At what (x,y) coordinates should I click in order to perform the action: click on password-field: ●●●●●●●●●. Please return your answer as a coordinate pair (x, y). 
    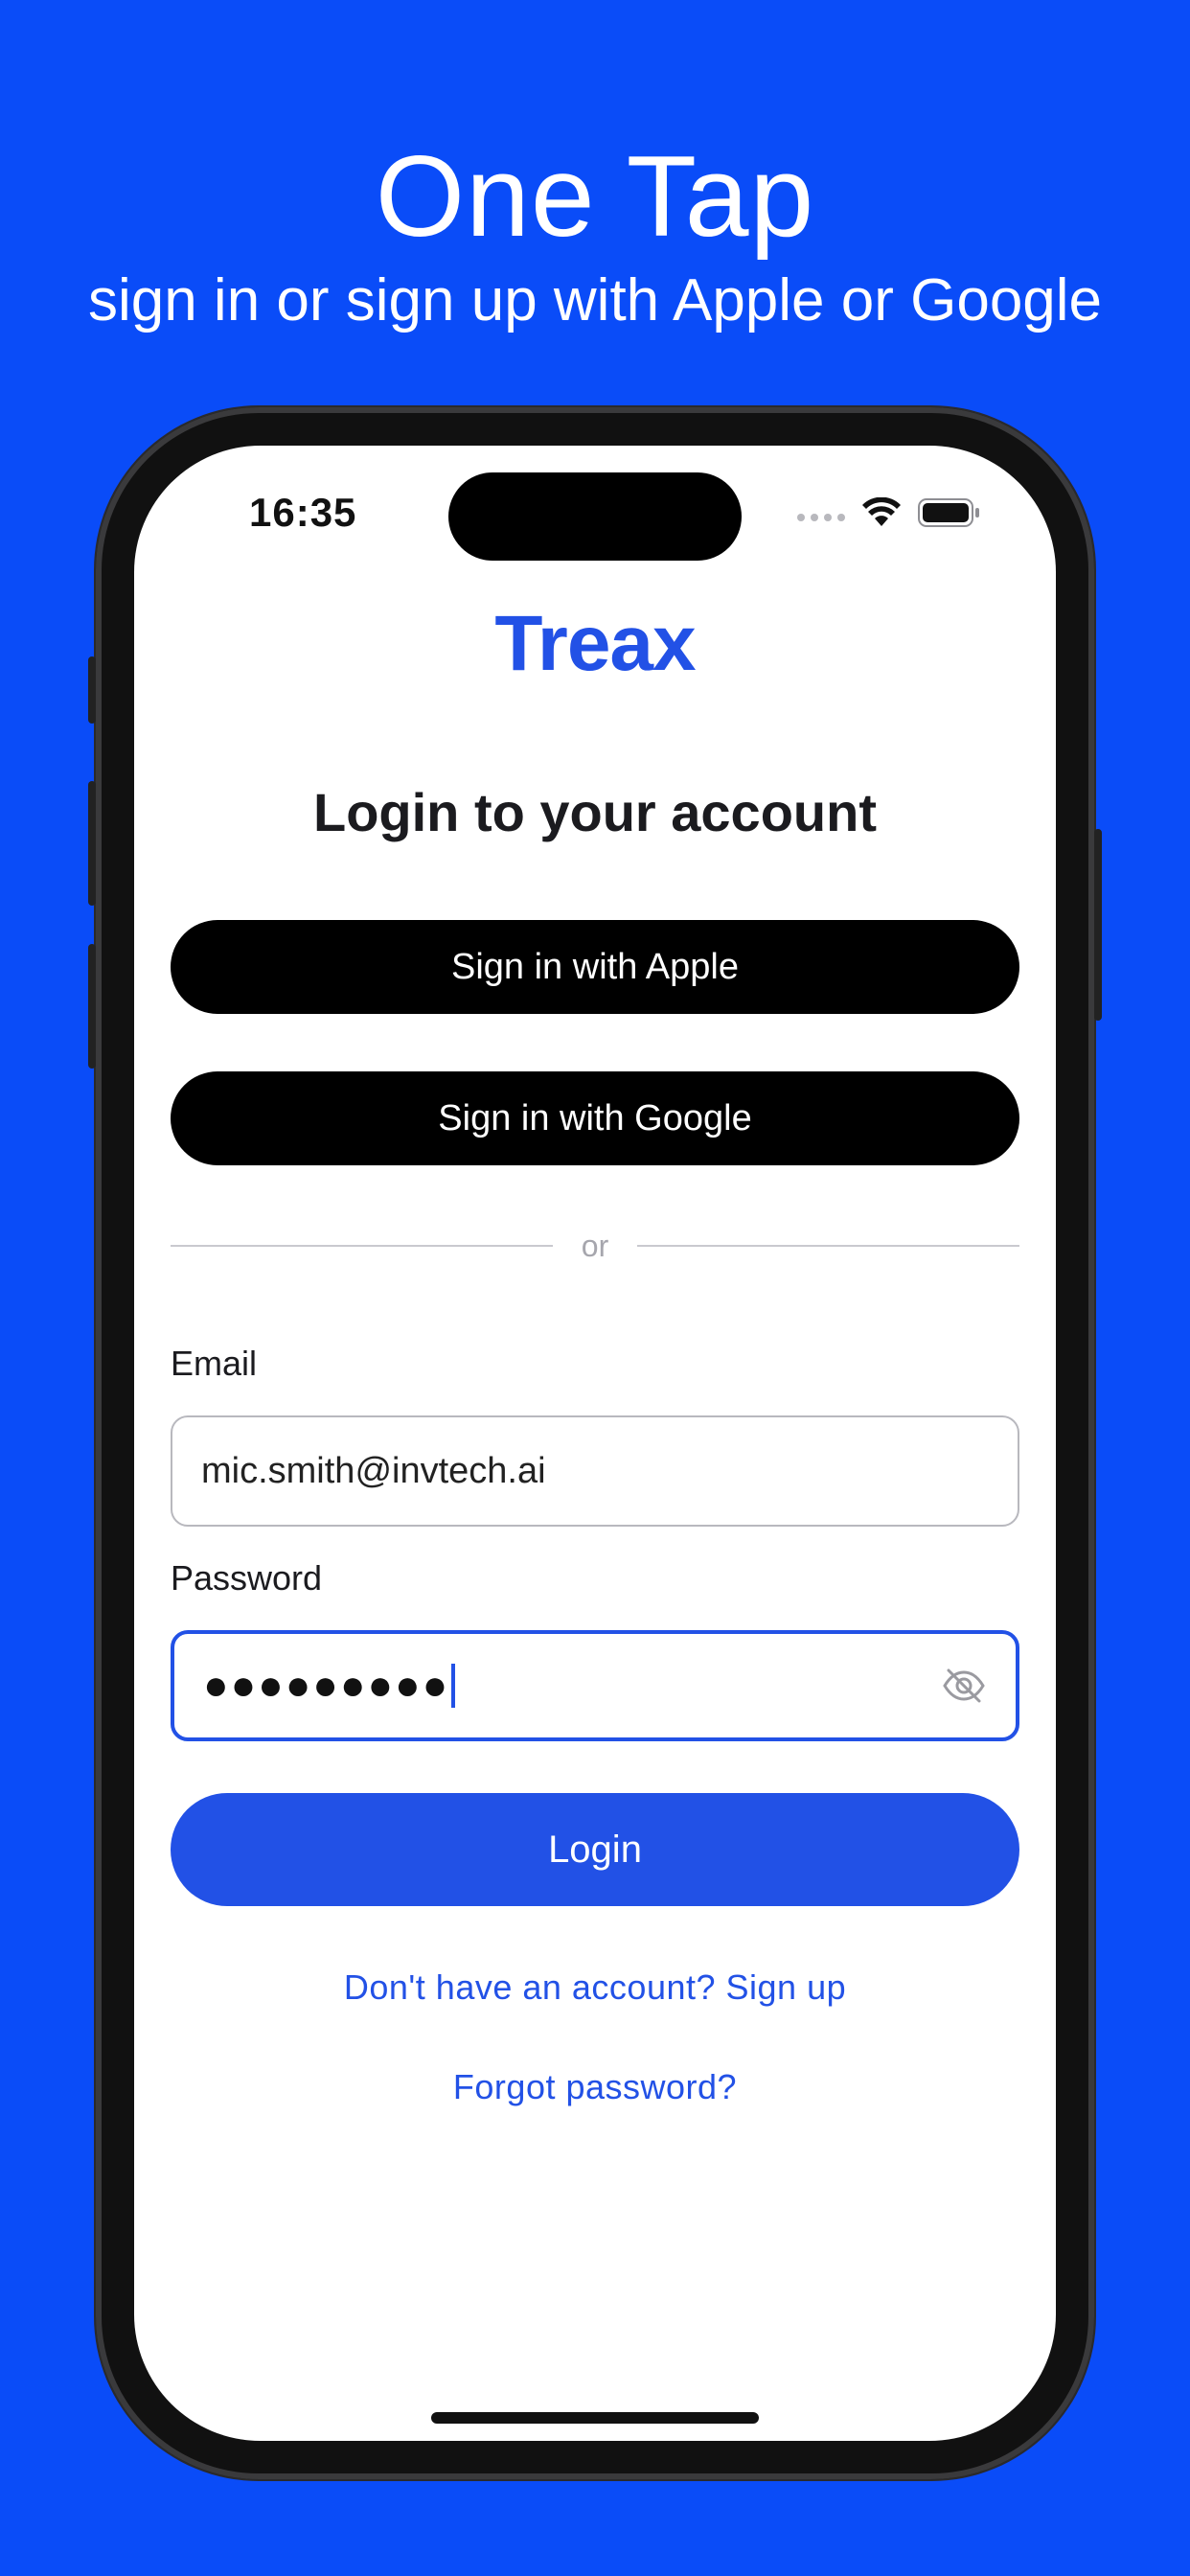
    Looking at the image, I should click on (595, 1685).